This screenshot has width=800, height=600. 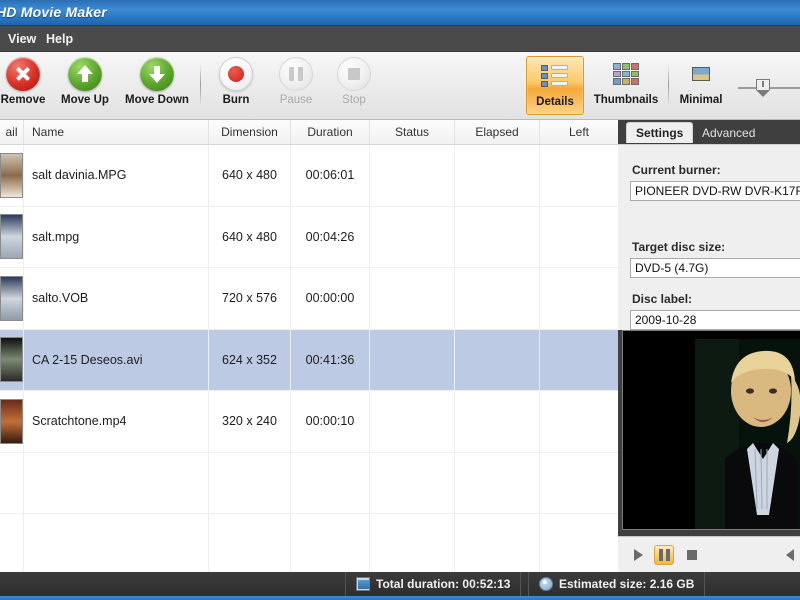 I want to click on pause-button, so click(x=664, y=555).